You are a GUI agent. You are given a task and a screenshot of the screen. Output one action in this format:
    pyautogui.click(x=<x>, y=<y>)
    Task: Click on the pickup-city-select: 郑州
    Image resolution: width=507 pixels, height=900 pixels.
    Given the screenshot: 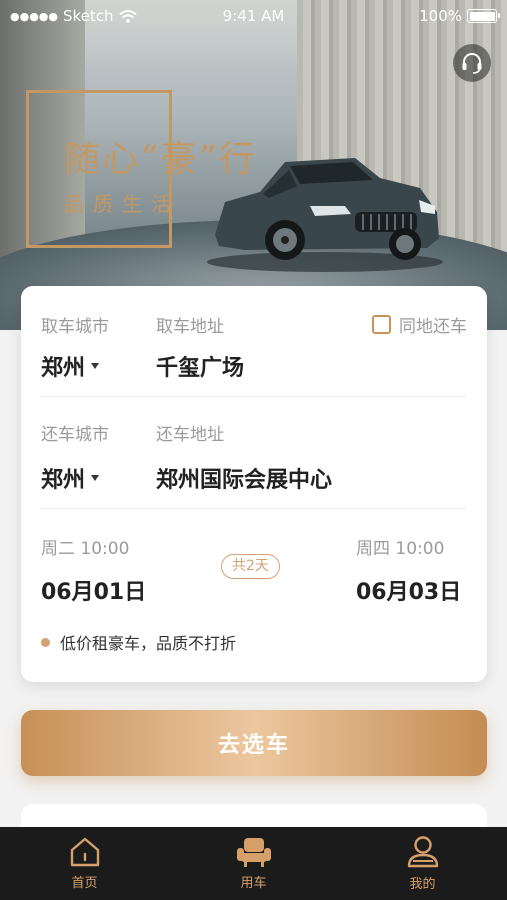 What is the action you would take?
    pyautogui.click(x=70, y=366)
    